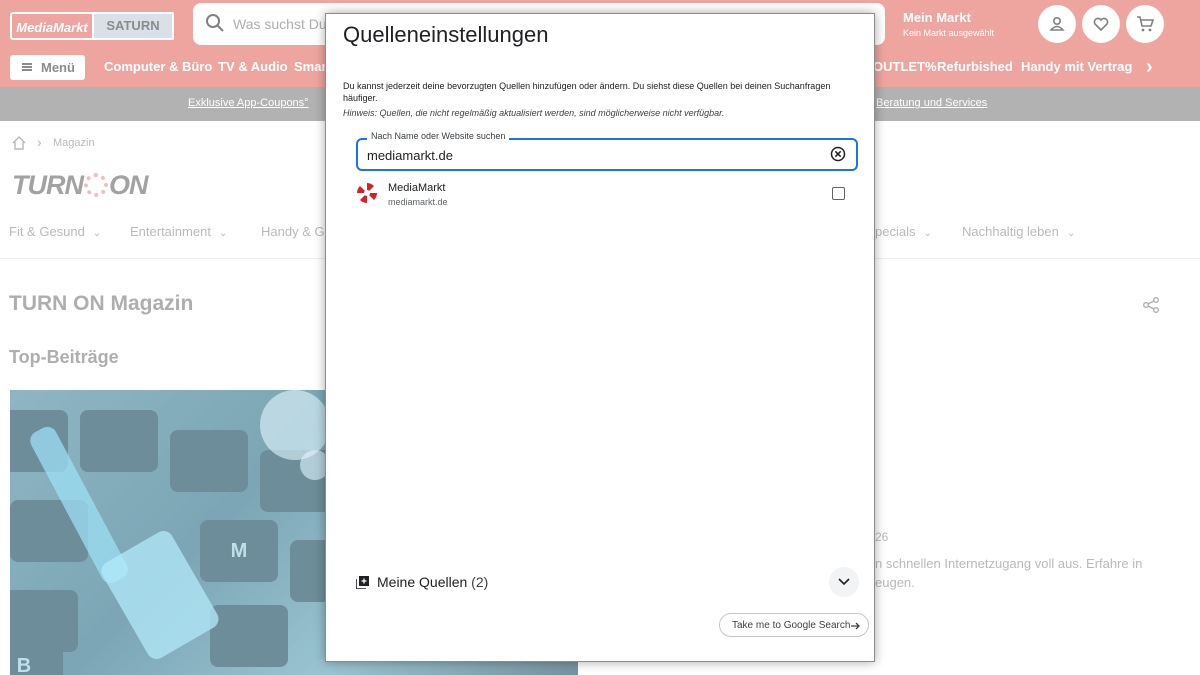  I want to click on source-search-label: Nach Name oder Website suchen, so click(438, 136).